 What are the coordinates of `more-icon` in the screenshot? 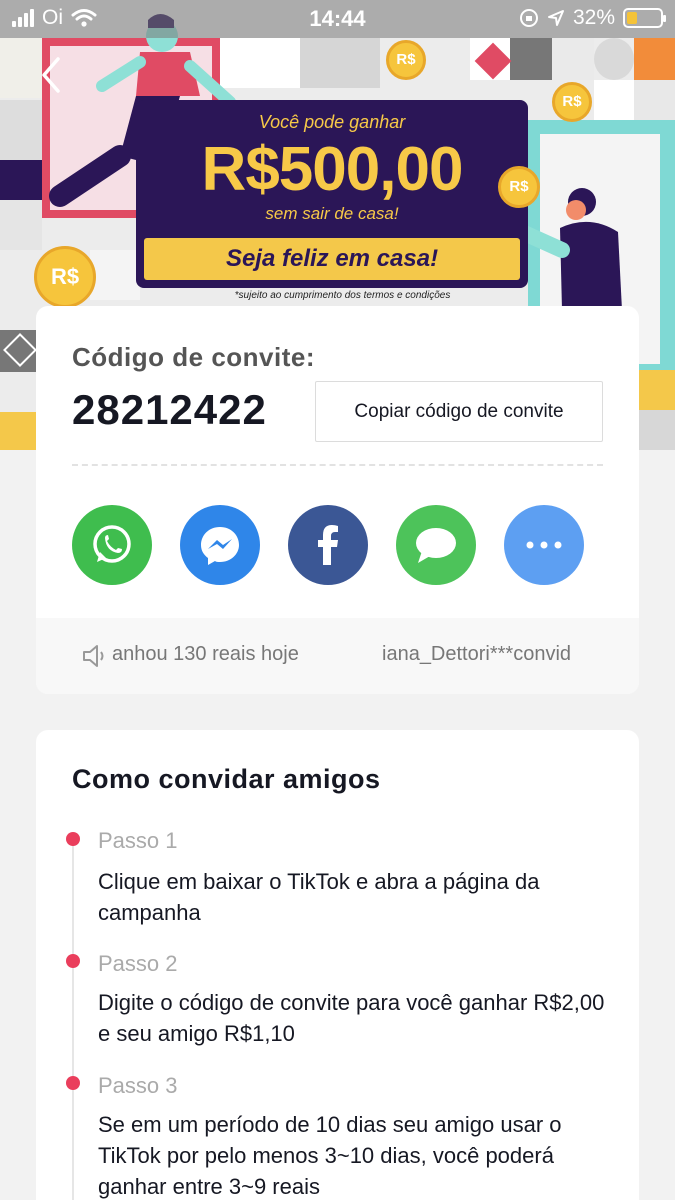 It's located at (544, 545).